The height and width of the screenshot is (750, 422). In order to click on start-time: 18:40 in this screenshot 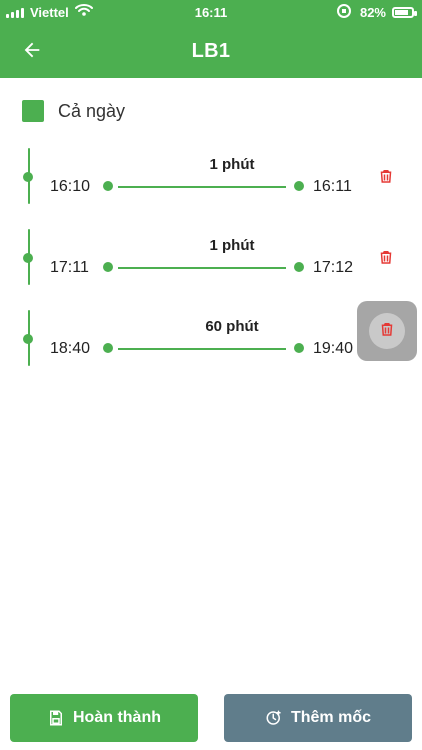, I will do `click(70, 349)`.